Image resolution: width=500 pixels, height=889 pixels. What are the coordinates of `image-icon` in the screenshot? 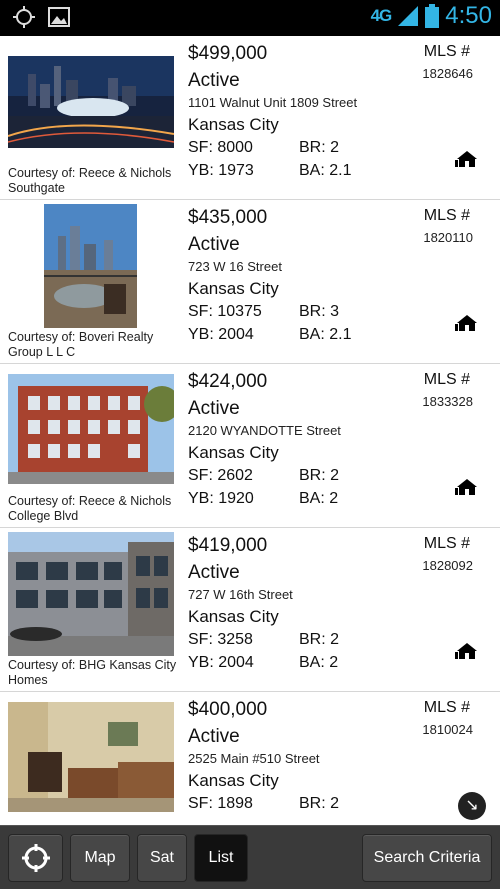 It's located at (59, 17).